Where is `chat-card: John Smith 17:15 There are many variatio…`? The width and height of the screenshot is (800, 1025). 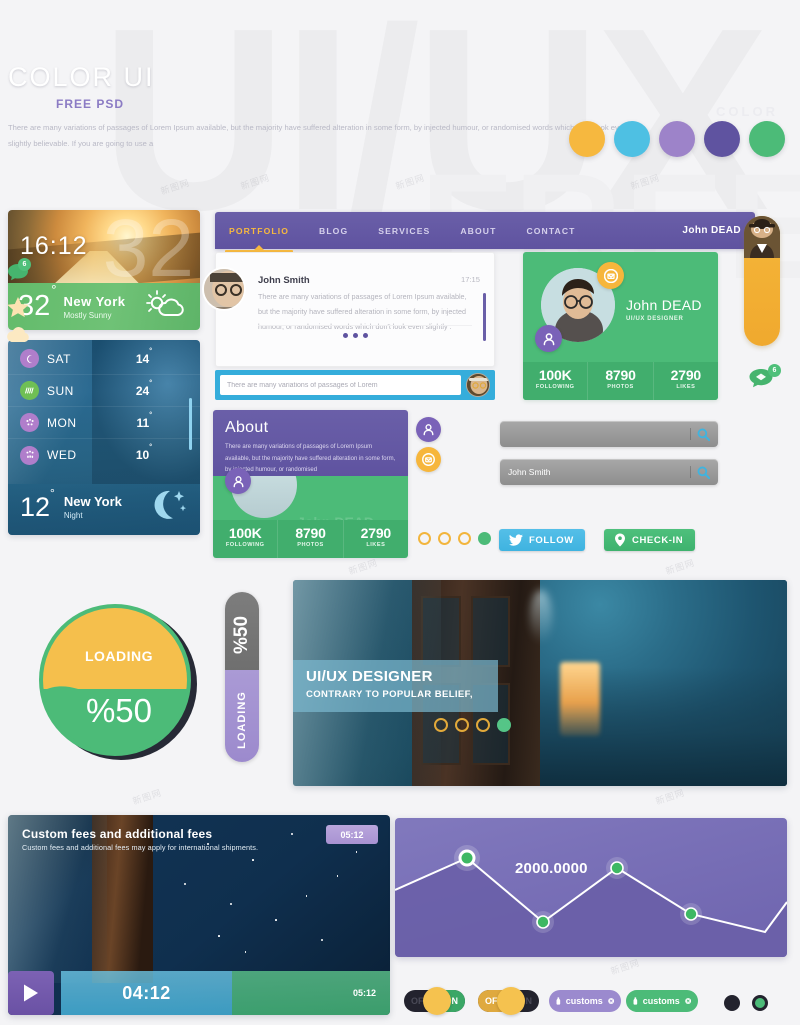
chat-card: John Smith 17:15 There are many variatio… is located at coordinates (348, 309).